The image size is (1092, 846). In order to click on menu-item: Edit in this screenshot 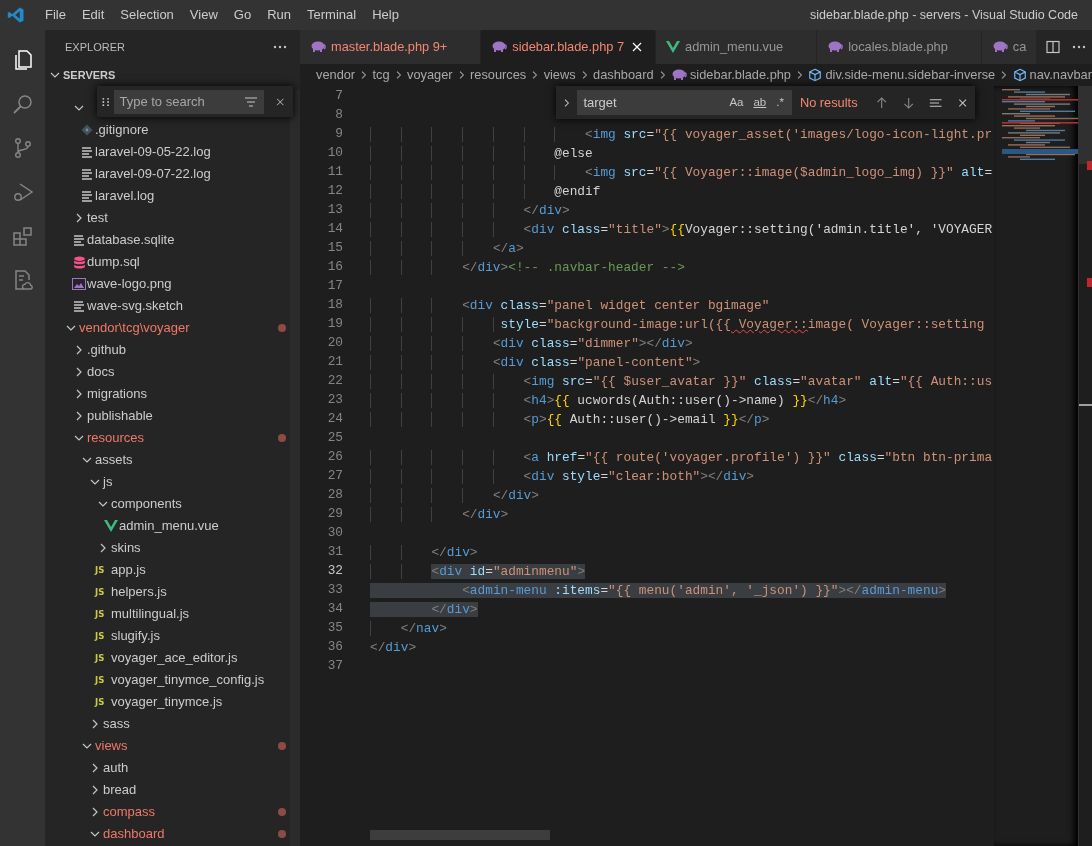, I will do `click(93, 15)`.